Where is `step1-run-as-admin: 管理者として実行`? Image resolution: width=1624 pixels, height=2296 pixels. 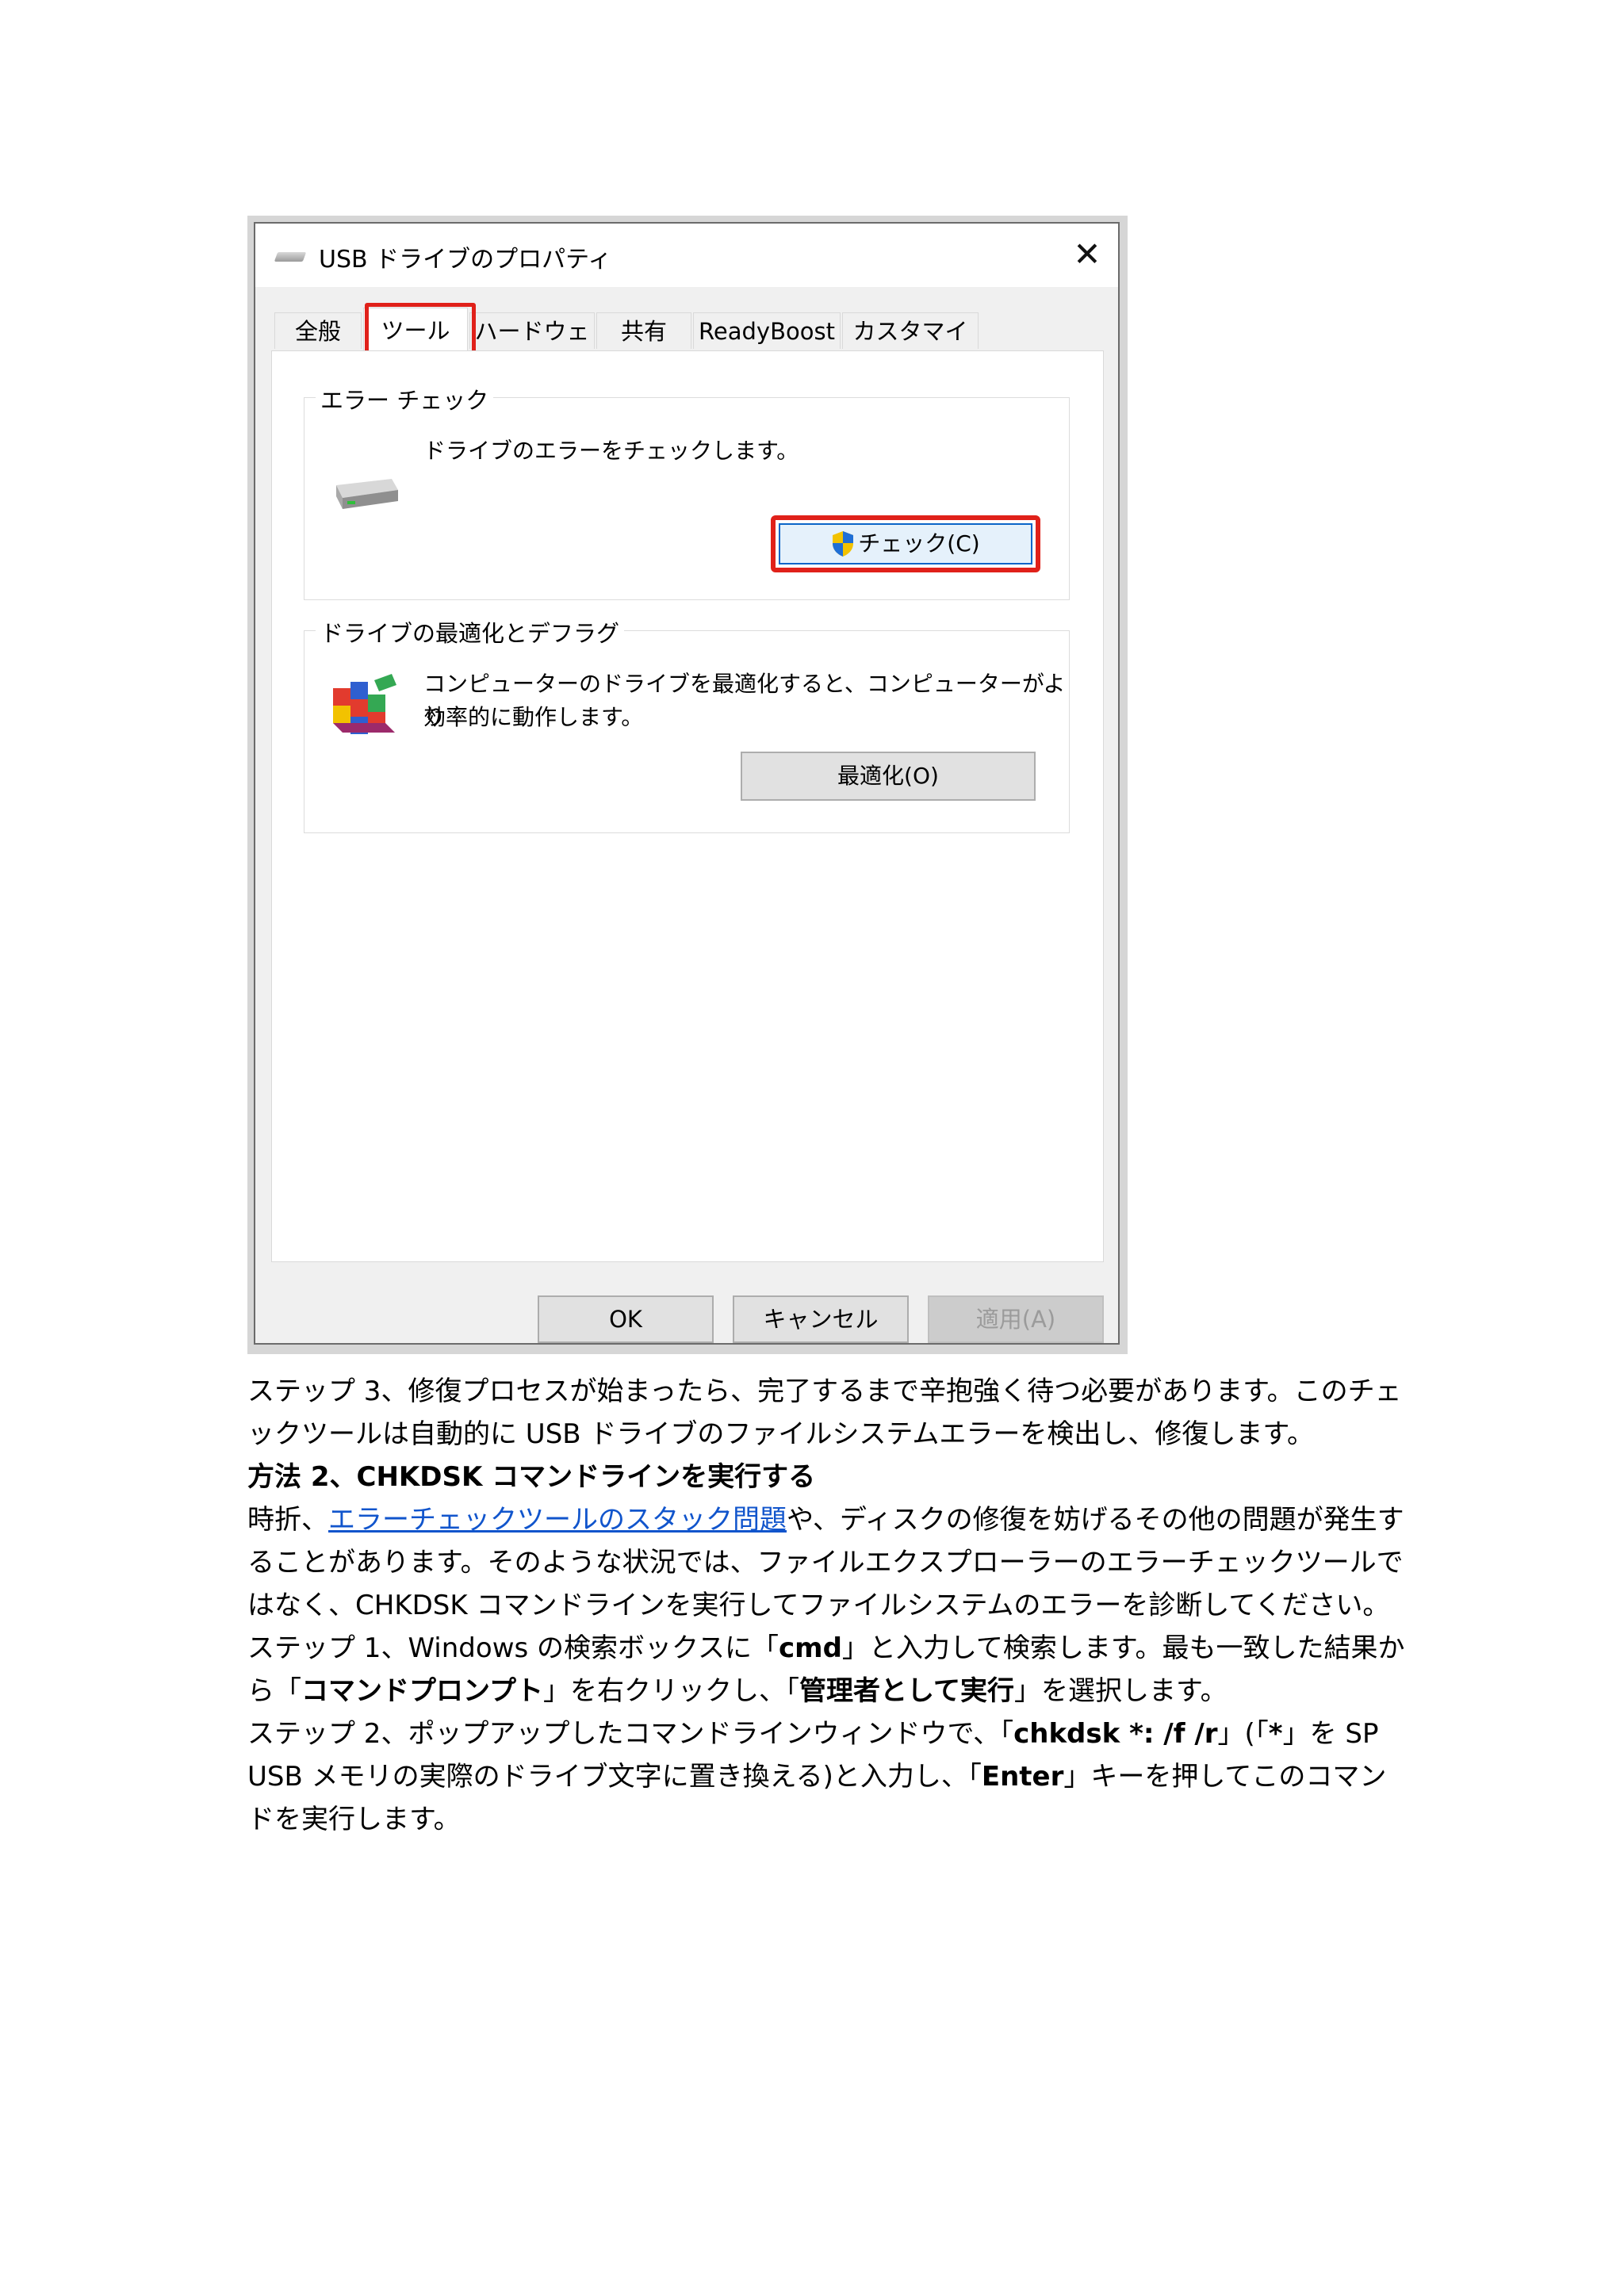
step1-run-as-admin: 管理者として実行 is located at coordinates (906, 1691).